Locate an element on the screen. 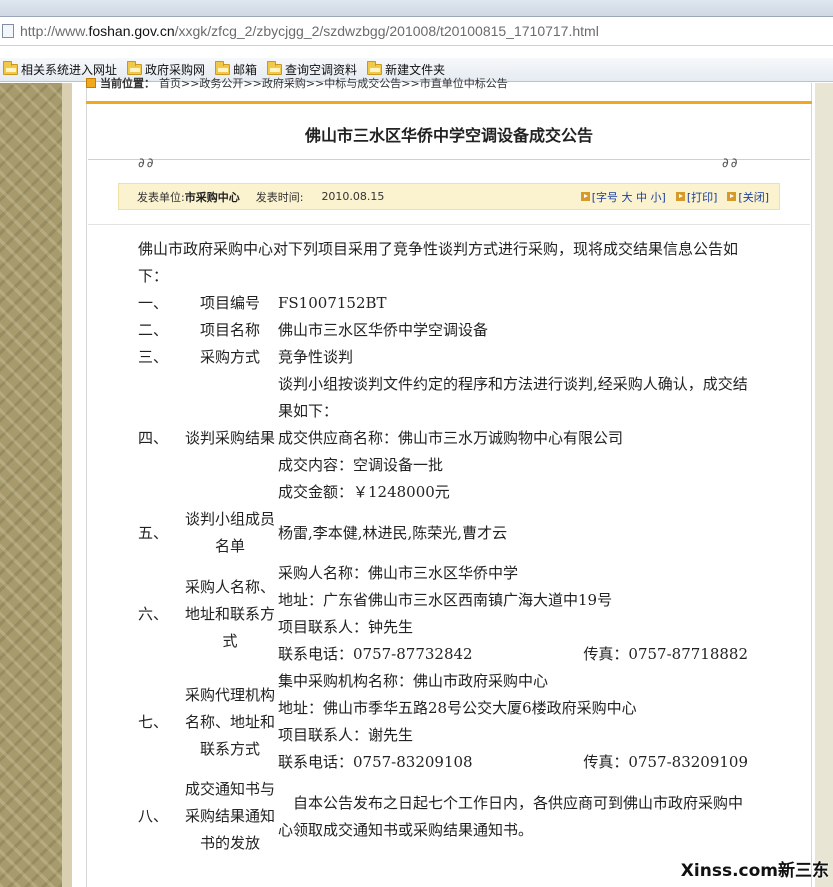 The image size is (833, 887). content-separator is located at coordinates (449, 224).